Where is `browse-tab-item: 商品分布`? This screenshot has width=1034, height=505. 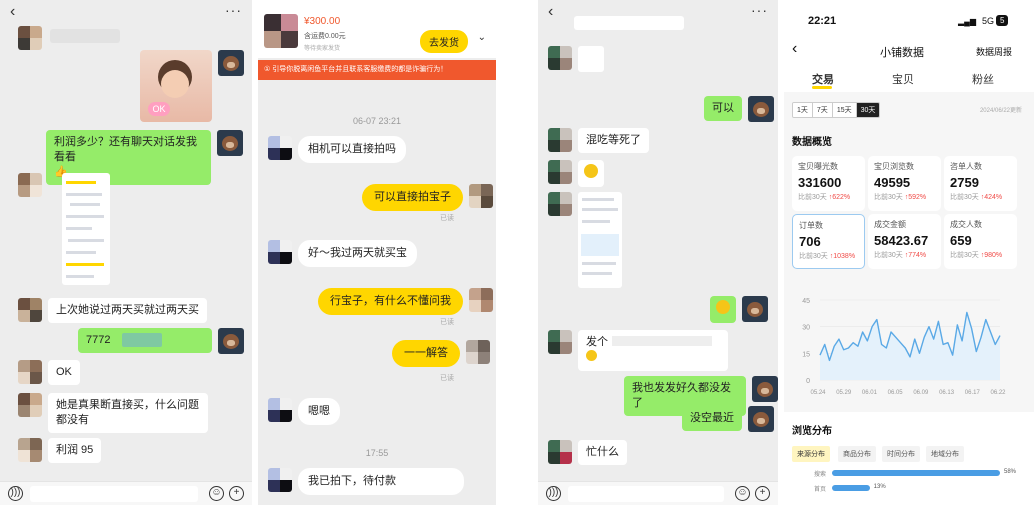 browse-tab-item: 商品分布 is located at coordinates (857, 454).